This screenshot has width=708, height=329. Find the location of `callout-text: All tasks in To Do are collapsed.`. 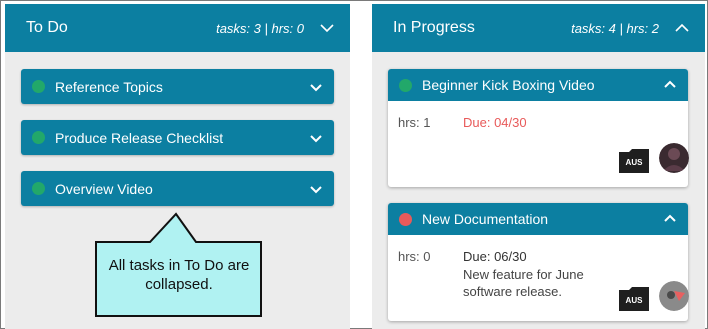

callout-text: All tasks in To Do are collapsed. is located at coordinates (179, 275).